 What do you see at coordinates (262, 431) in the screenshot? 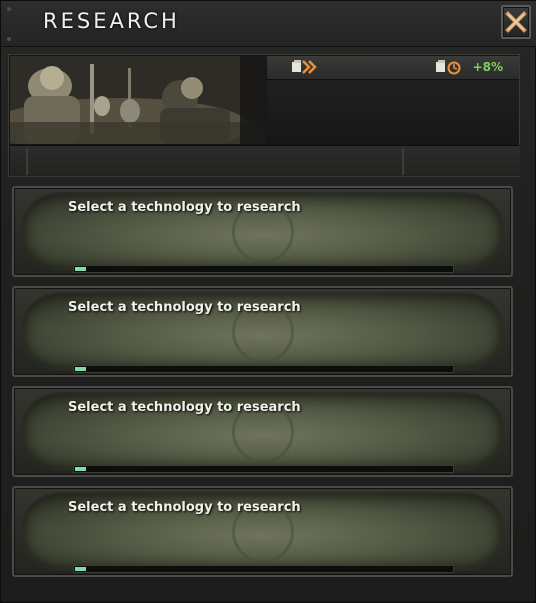
I see `research-slot-3: Select a technology to research` at bounding box center [262, 431].